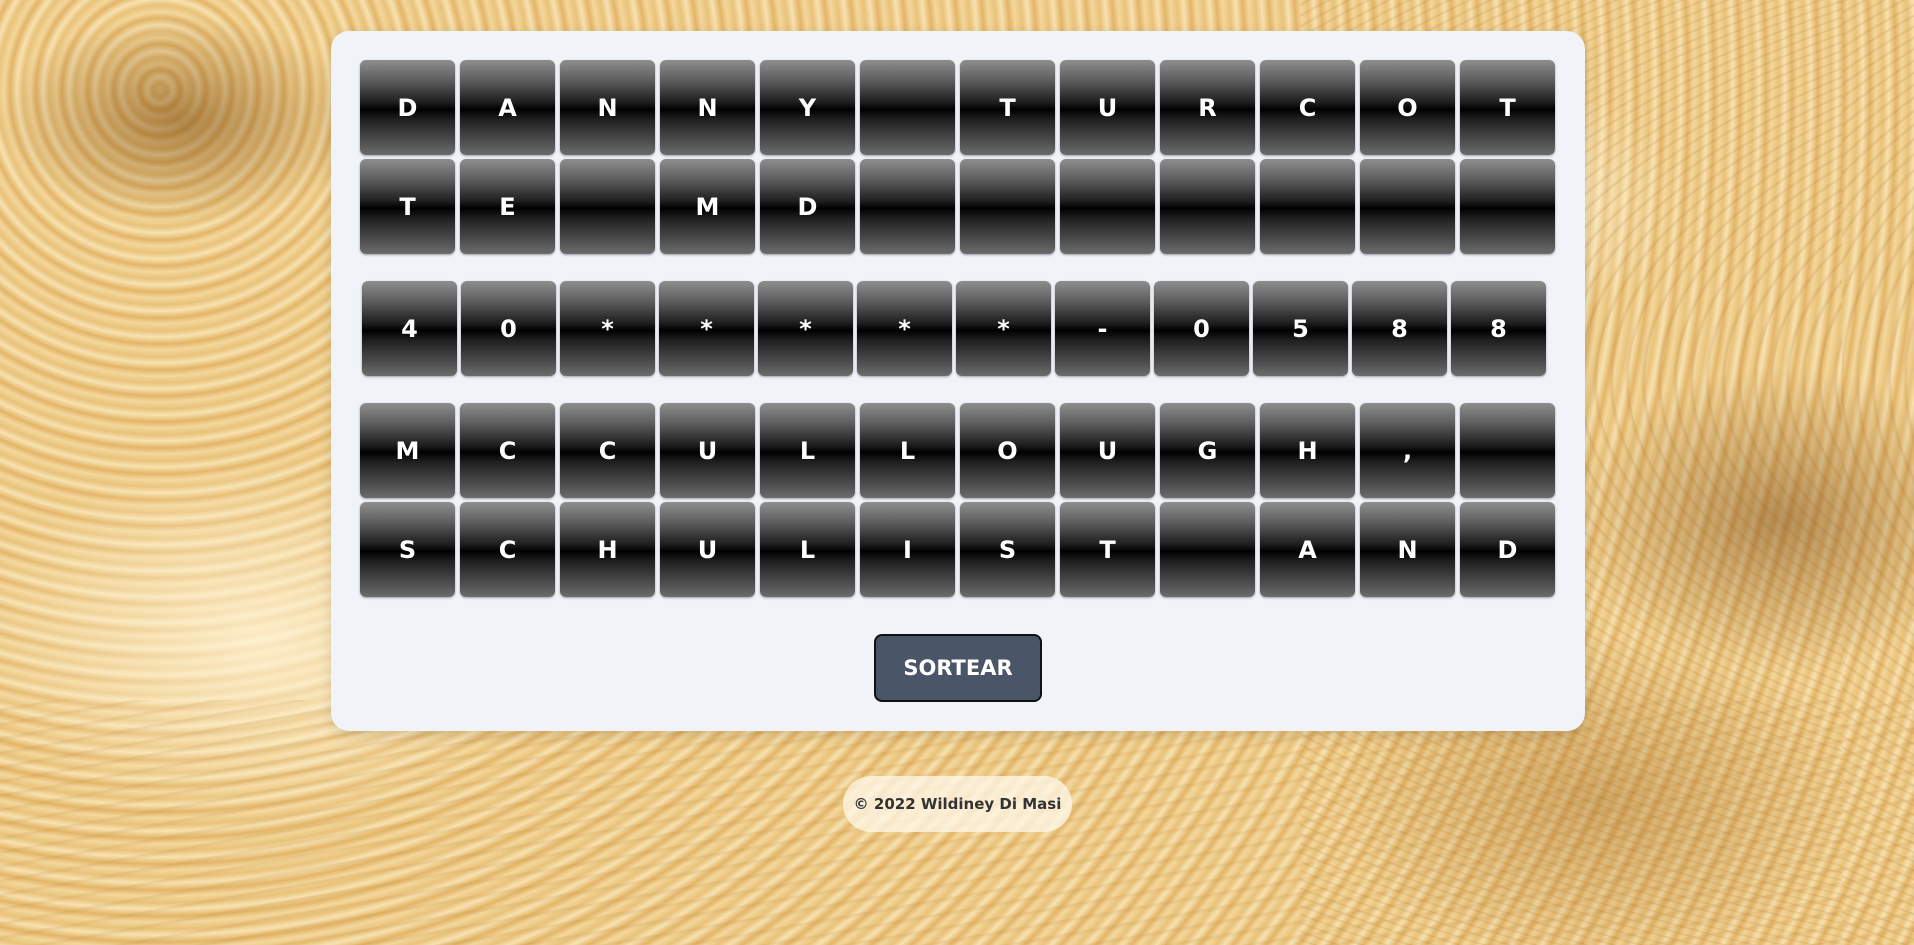  I want to click on letter-tile: R, so click(1207, 107).